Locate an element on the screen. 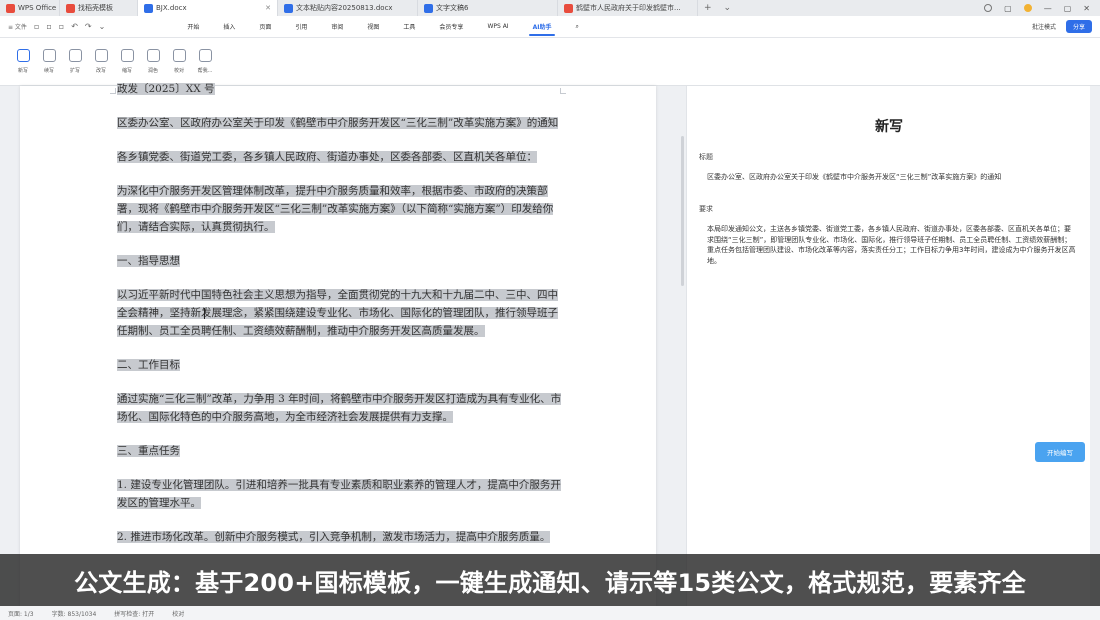 Image resolution: width=1100 pixels, height=620 pixels. menu-right-actions: 批注模式 分享 is located at coordinates (1066, 26).